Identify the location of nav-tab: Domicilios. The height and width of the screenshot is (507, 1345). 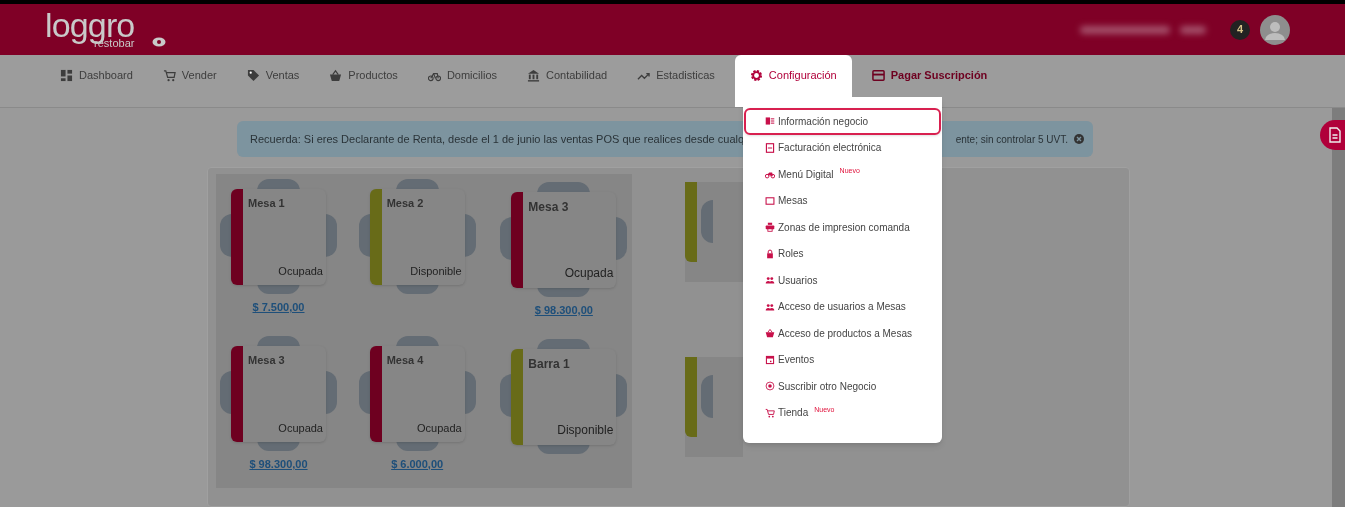
(462, 75).